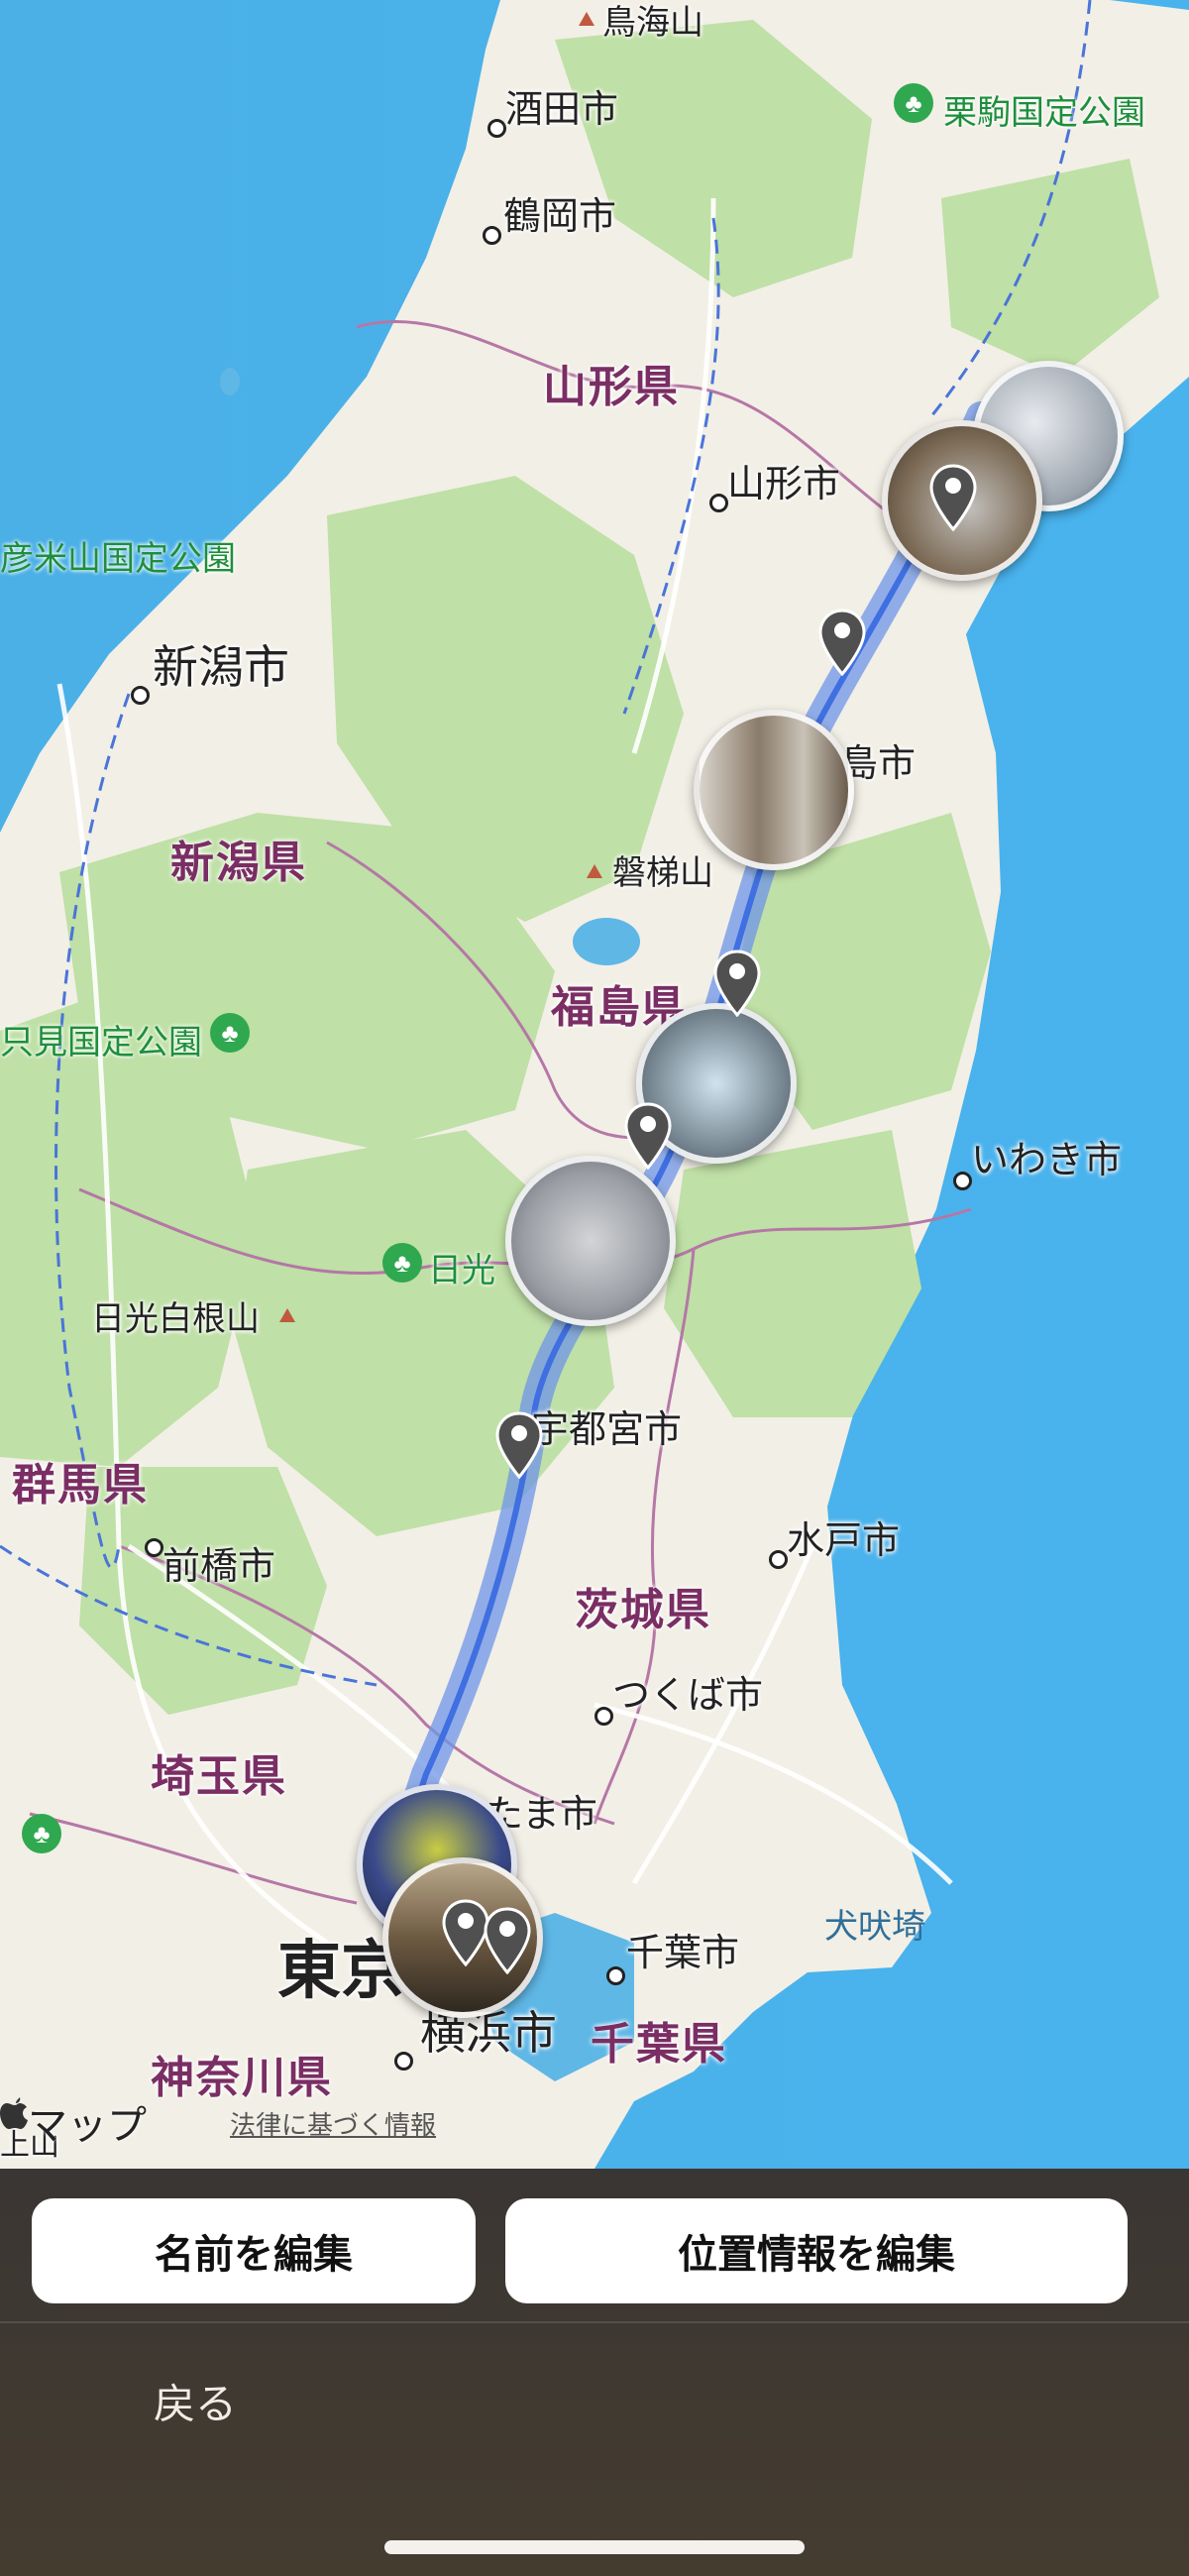 Image resolution: width=1189 pixels, height=2576 pixels. What do you see at coordinates (1044, 113) in the screenshot?
I see `park-label-kurikoma: 栗駒国定公園` at bounding box center [1044, 113].